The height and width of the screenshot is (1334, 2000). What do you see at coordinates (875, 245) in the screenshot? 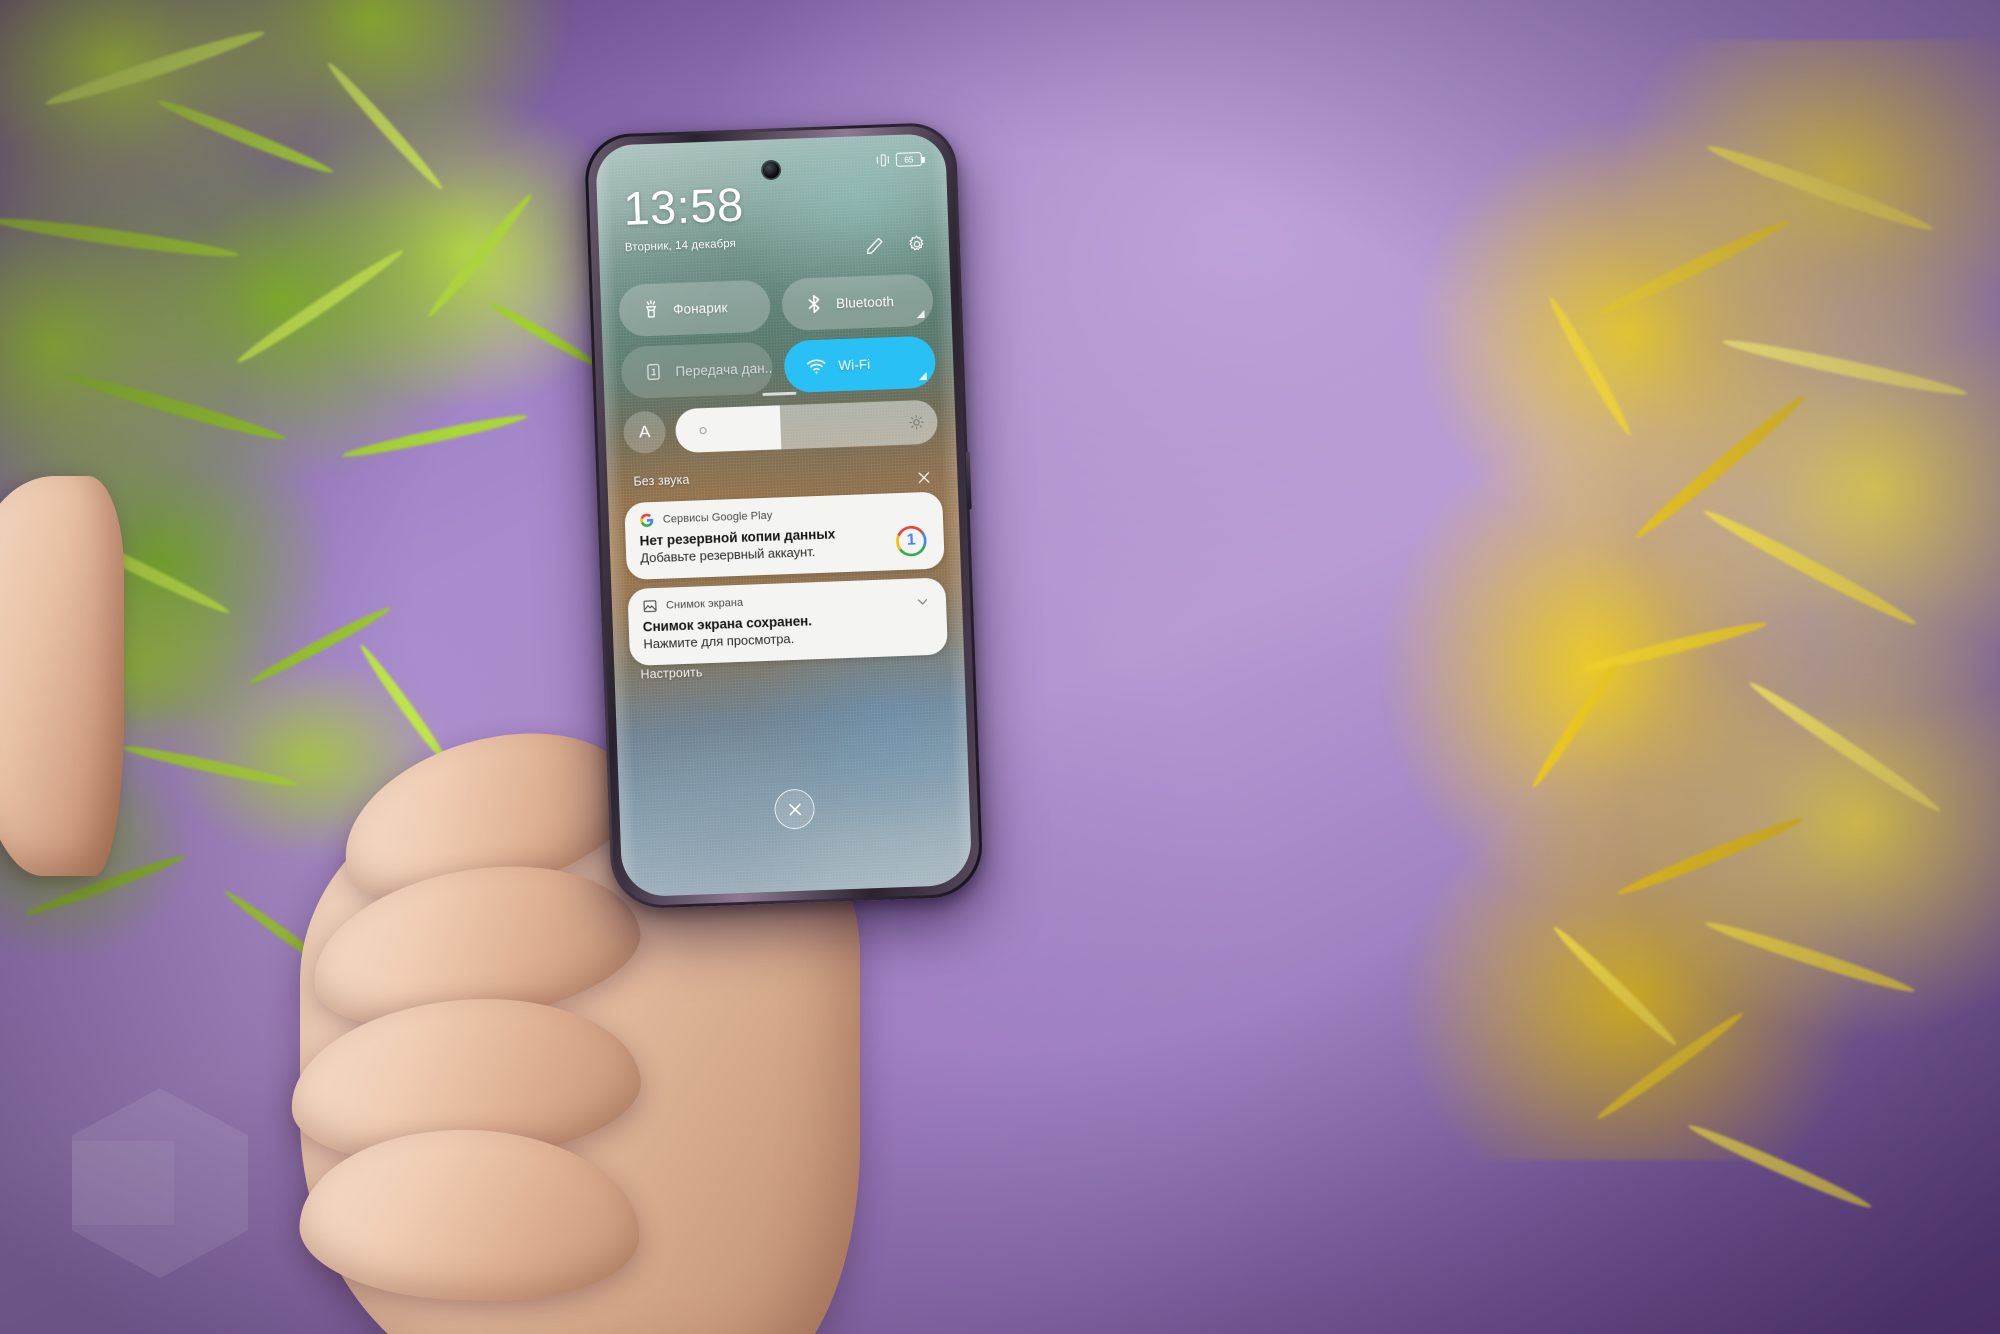
I see `pencil-icon` at bounding box center [875, 245].